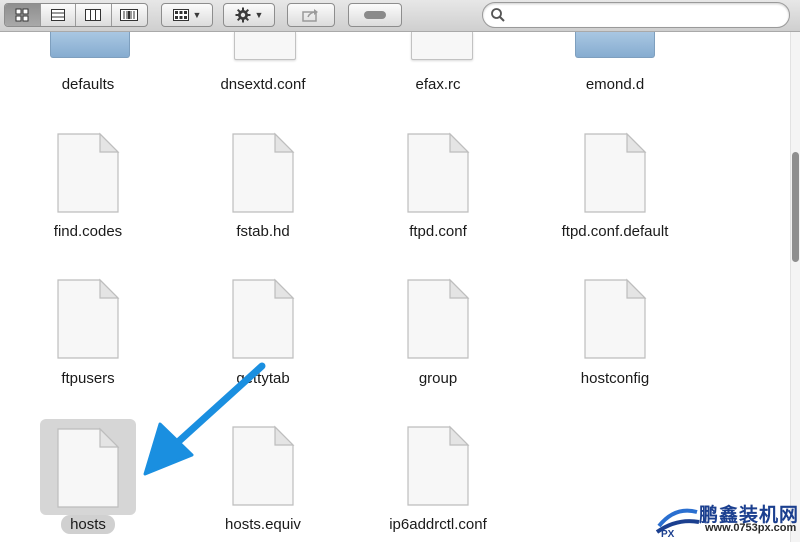 This screenshot has height=542, width=800. Describe the element at coordinates (668, 533) in the screenshot. I see `svg-text: PX` at that location.